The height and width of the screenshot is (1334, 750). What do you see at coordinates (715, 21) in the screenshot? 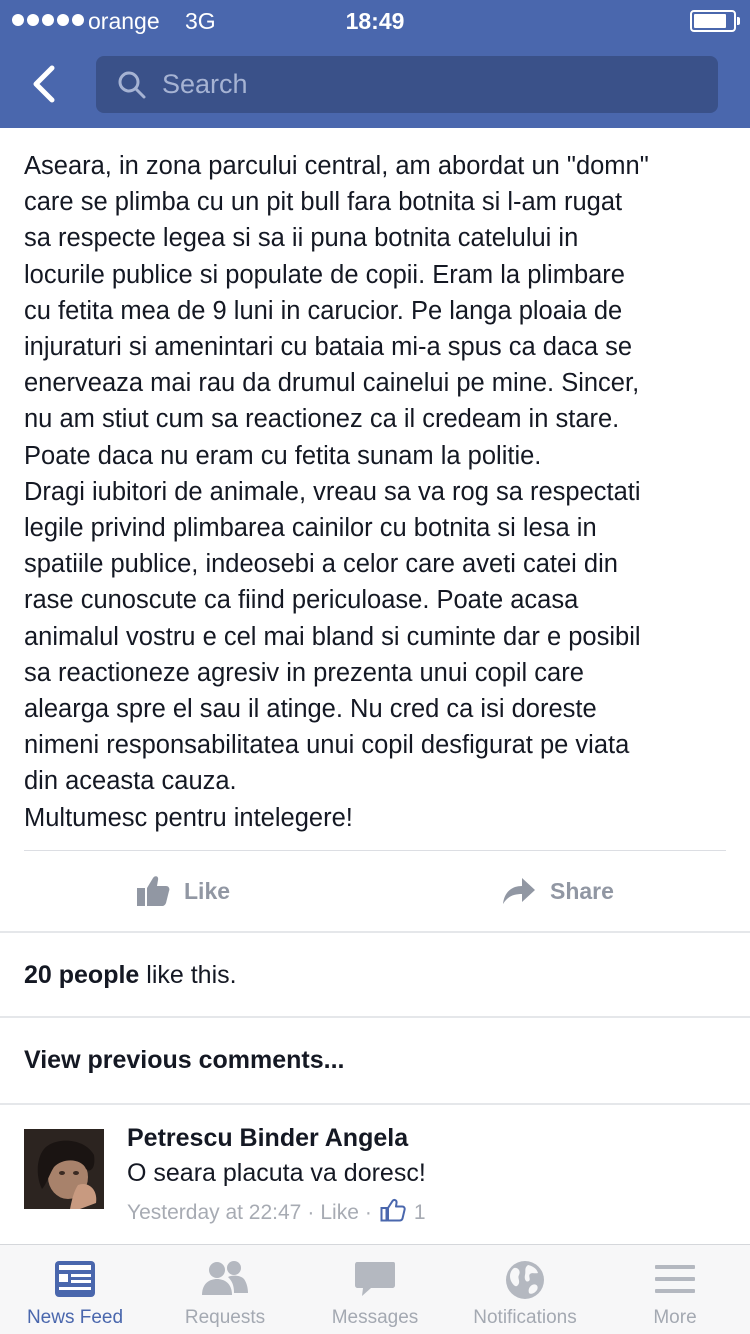
I see `battery-icon` at bounding box center [715, 21].